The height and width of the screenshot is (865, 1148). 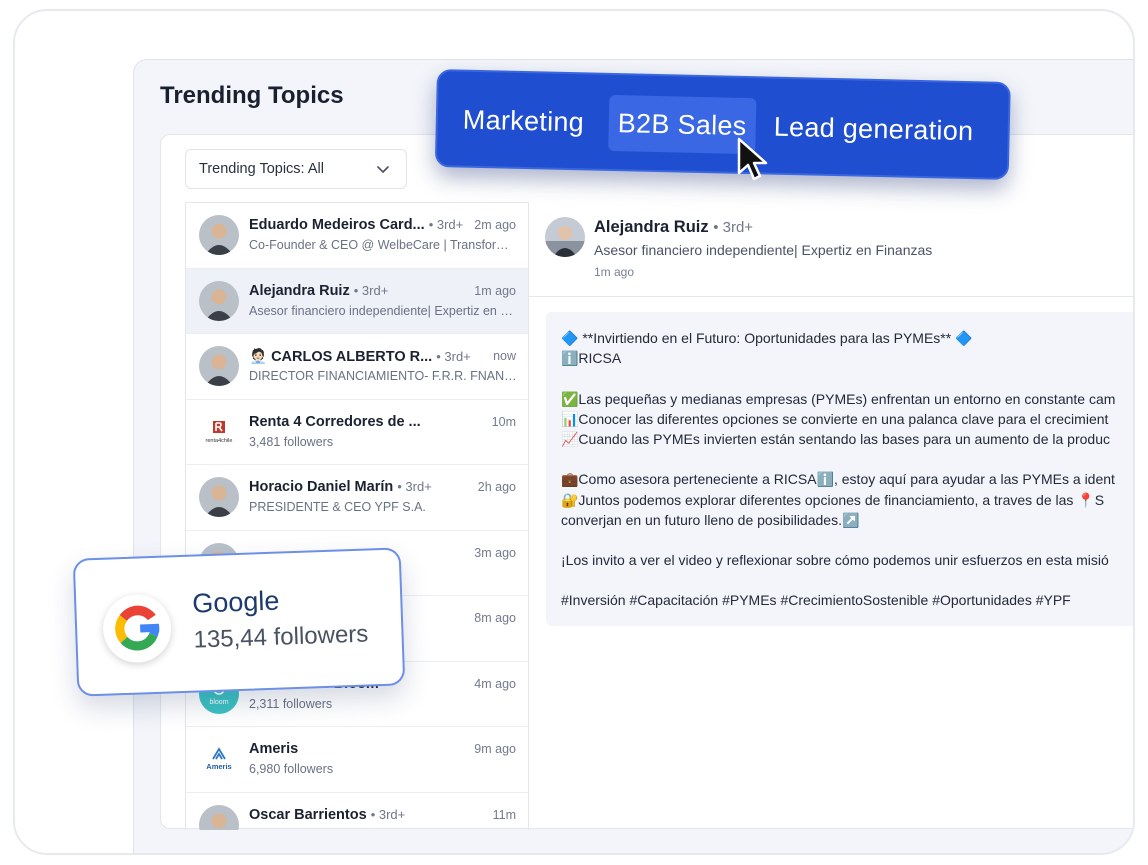 What do you see at coordinates (504, 356) in the screenshot?
I see `list-item-time: now` at bounding box center [504, 356].